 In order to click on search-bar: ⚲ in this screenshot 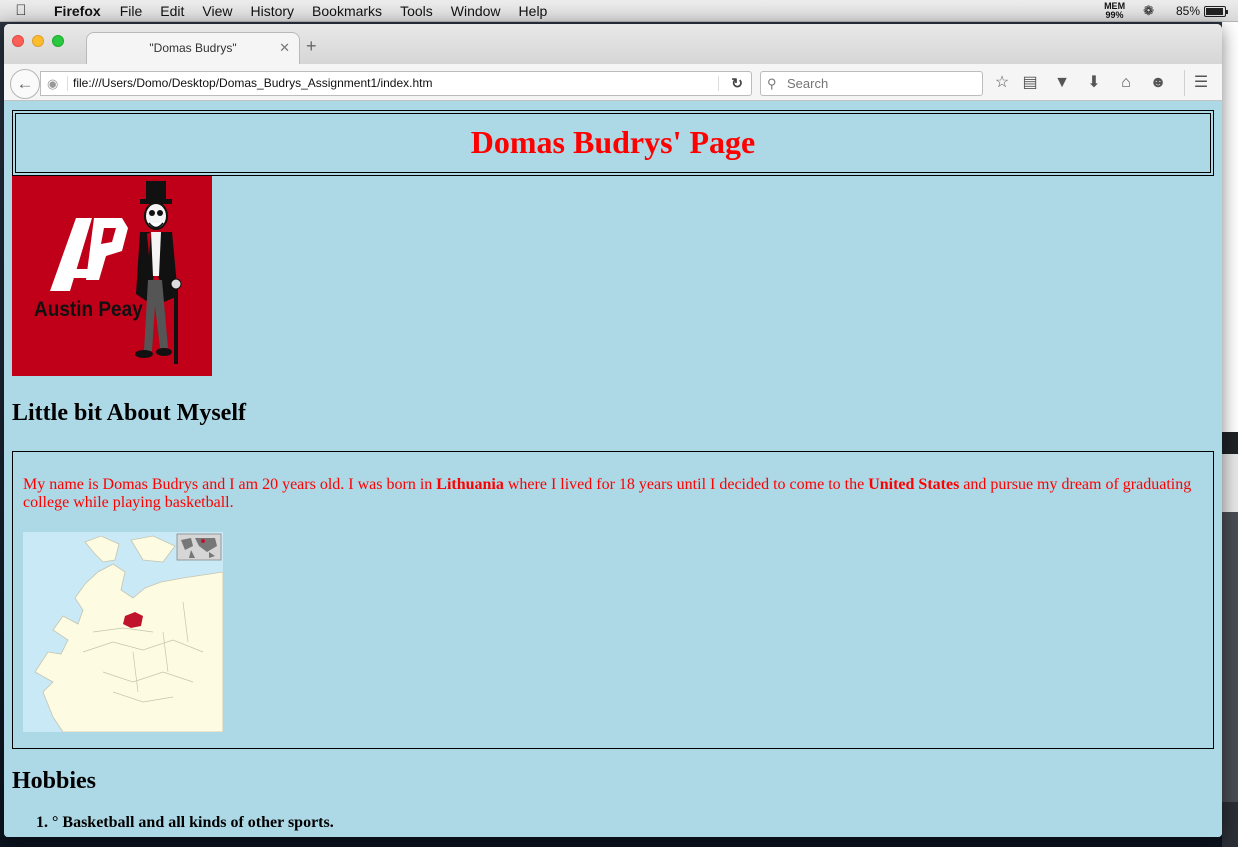, I will do `click(871, 83)`.